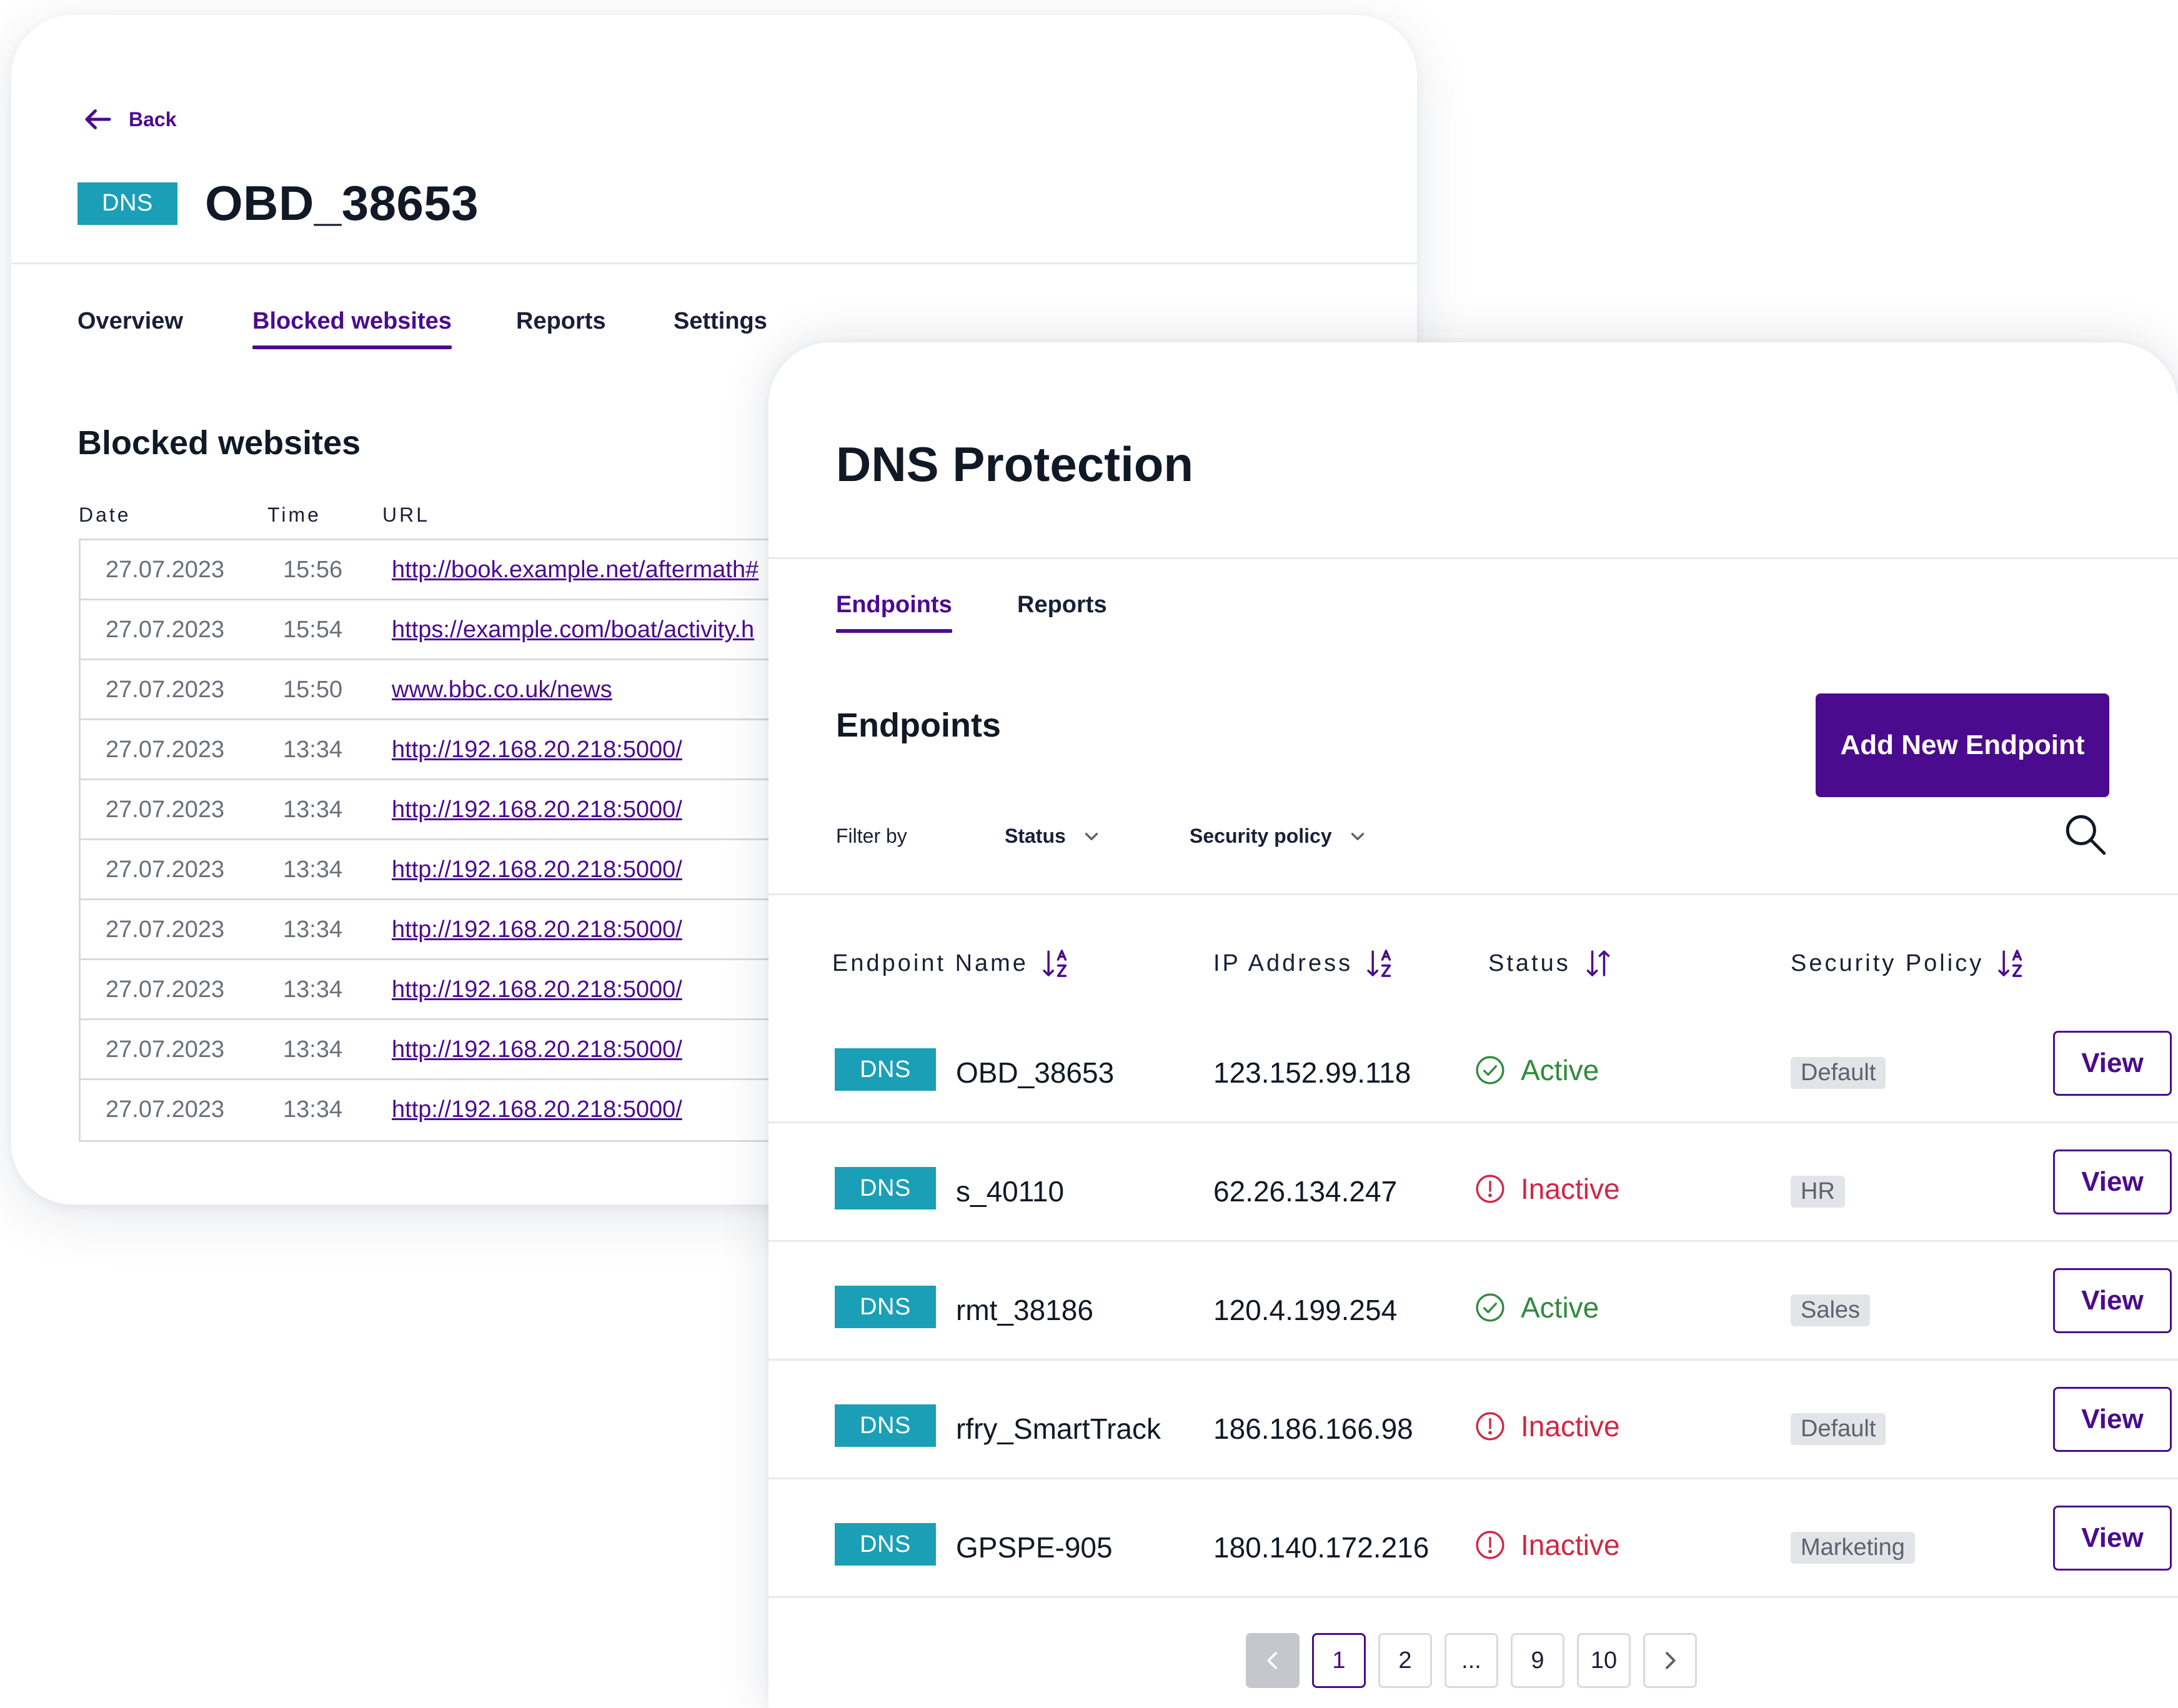  I want to click on column-header-label: IP Address, so click(1283, 963).